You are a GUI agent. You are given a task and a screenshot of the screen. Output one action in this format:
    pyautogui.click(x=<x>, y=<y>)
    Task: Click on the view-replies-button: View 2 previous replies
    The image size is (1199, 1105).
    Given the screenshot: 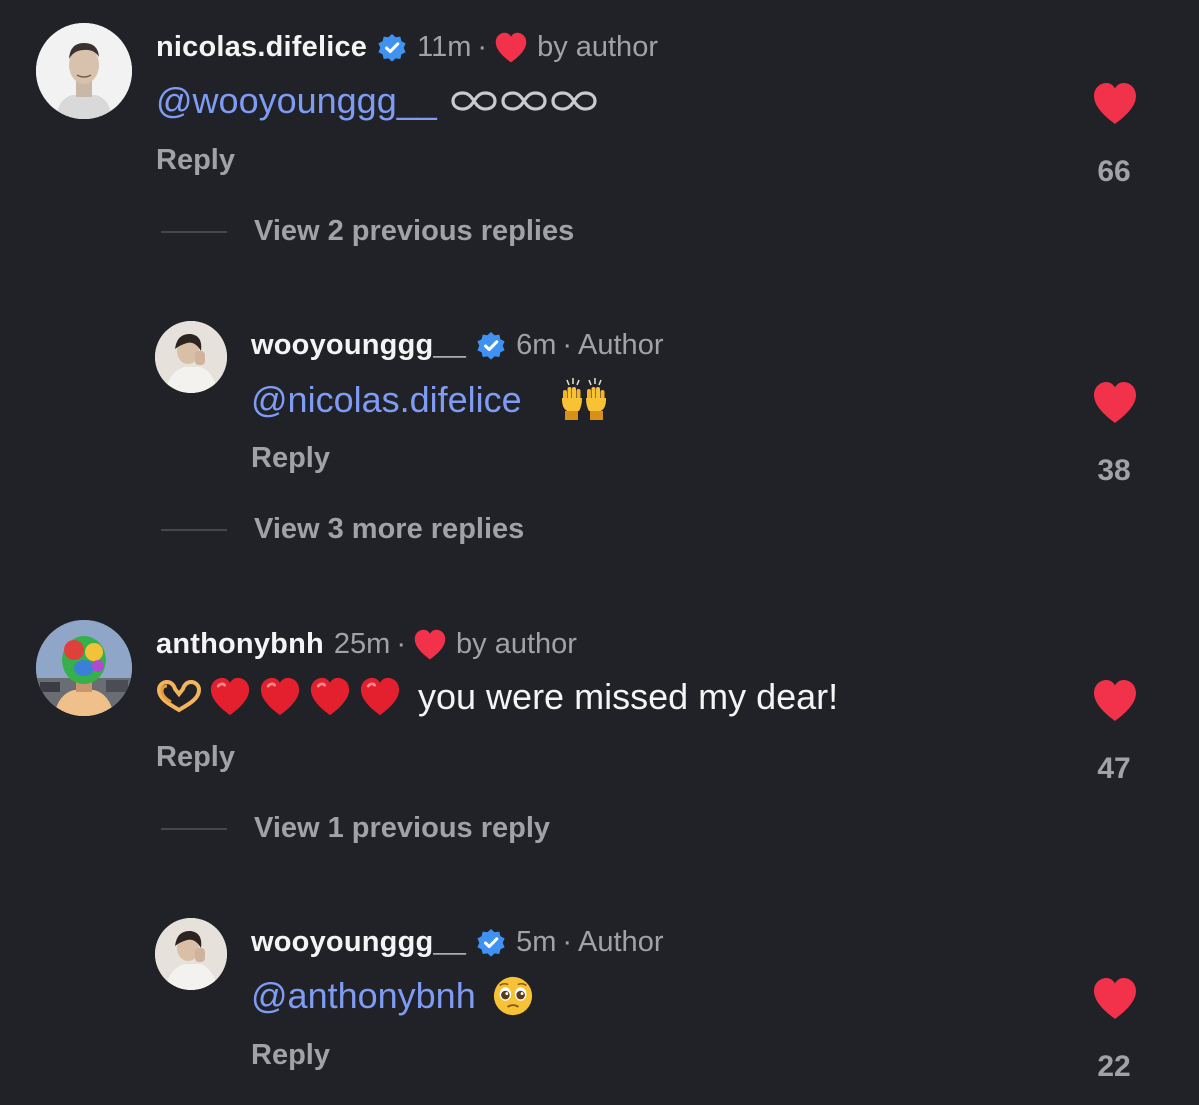 What is the action you would take?
    pyautogui.click(x=367, y=231)
    